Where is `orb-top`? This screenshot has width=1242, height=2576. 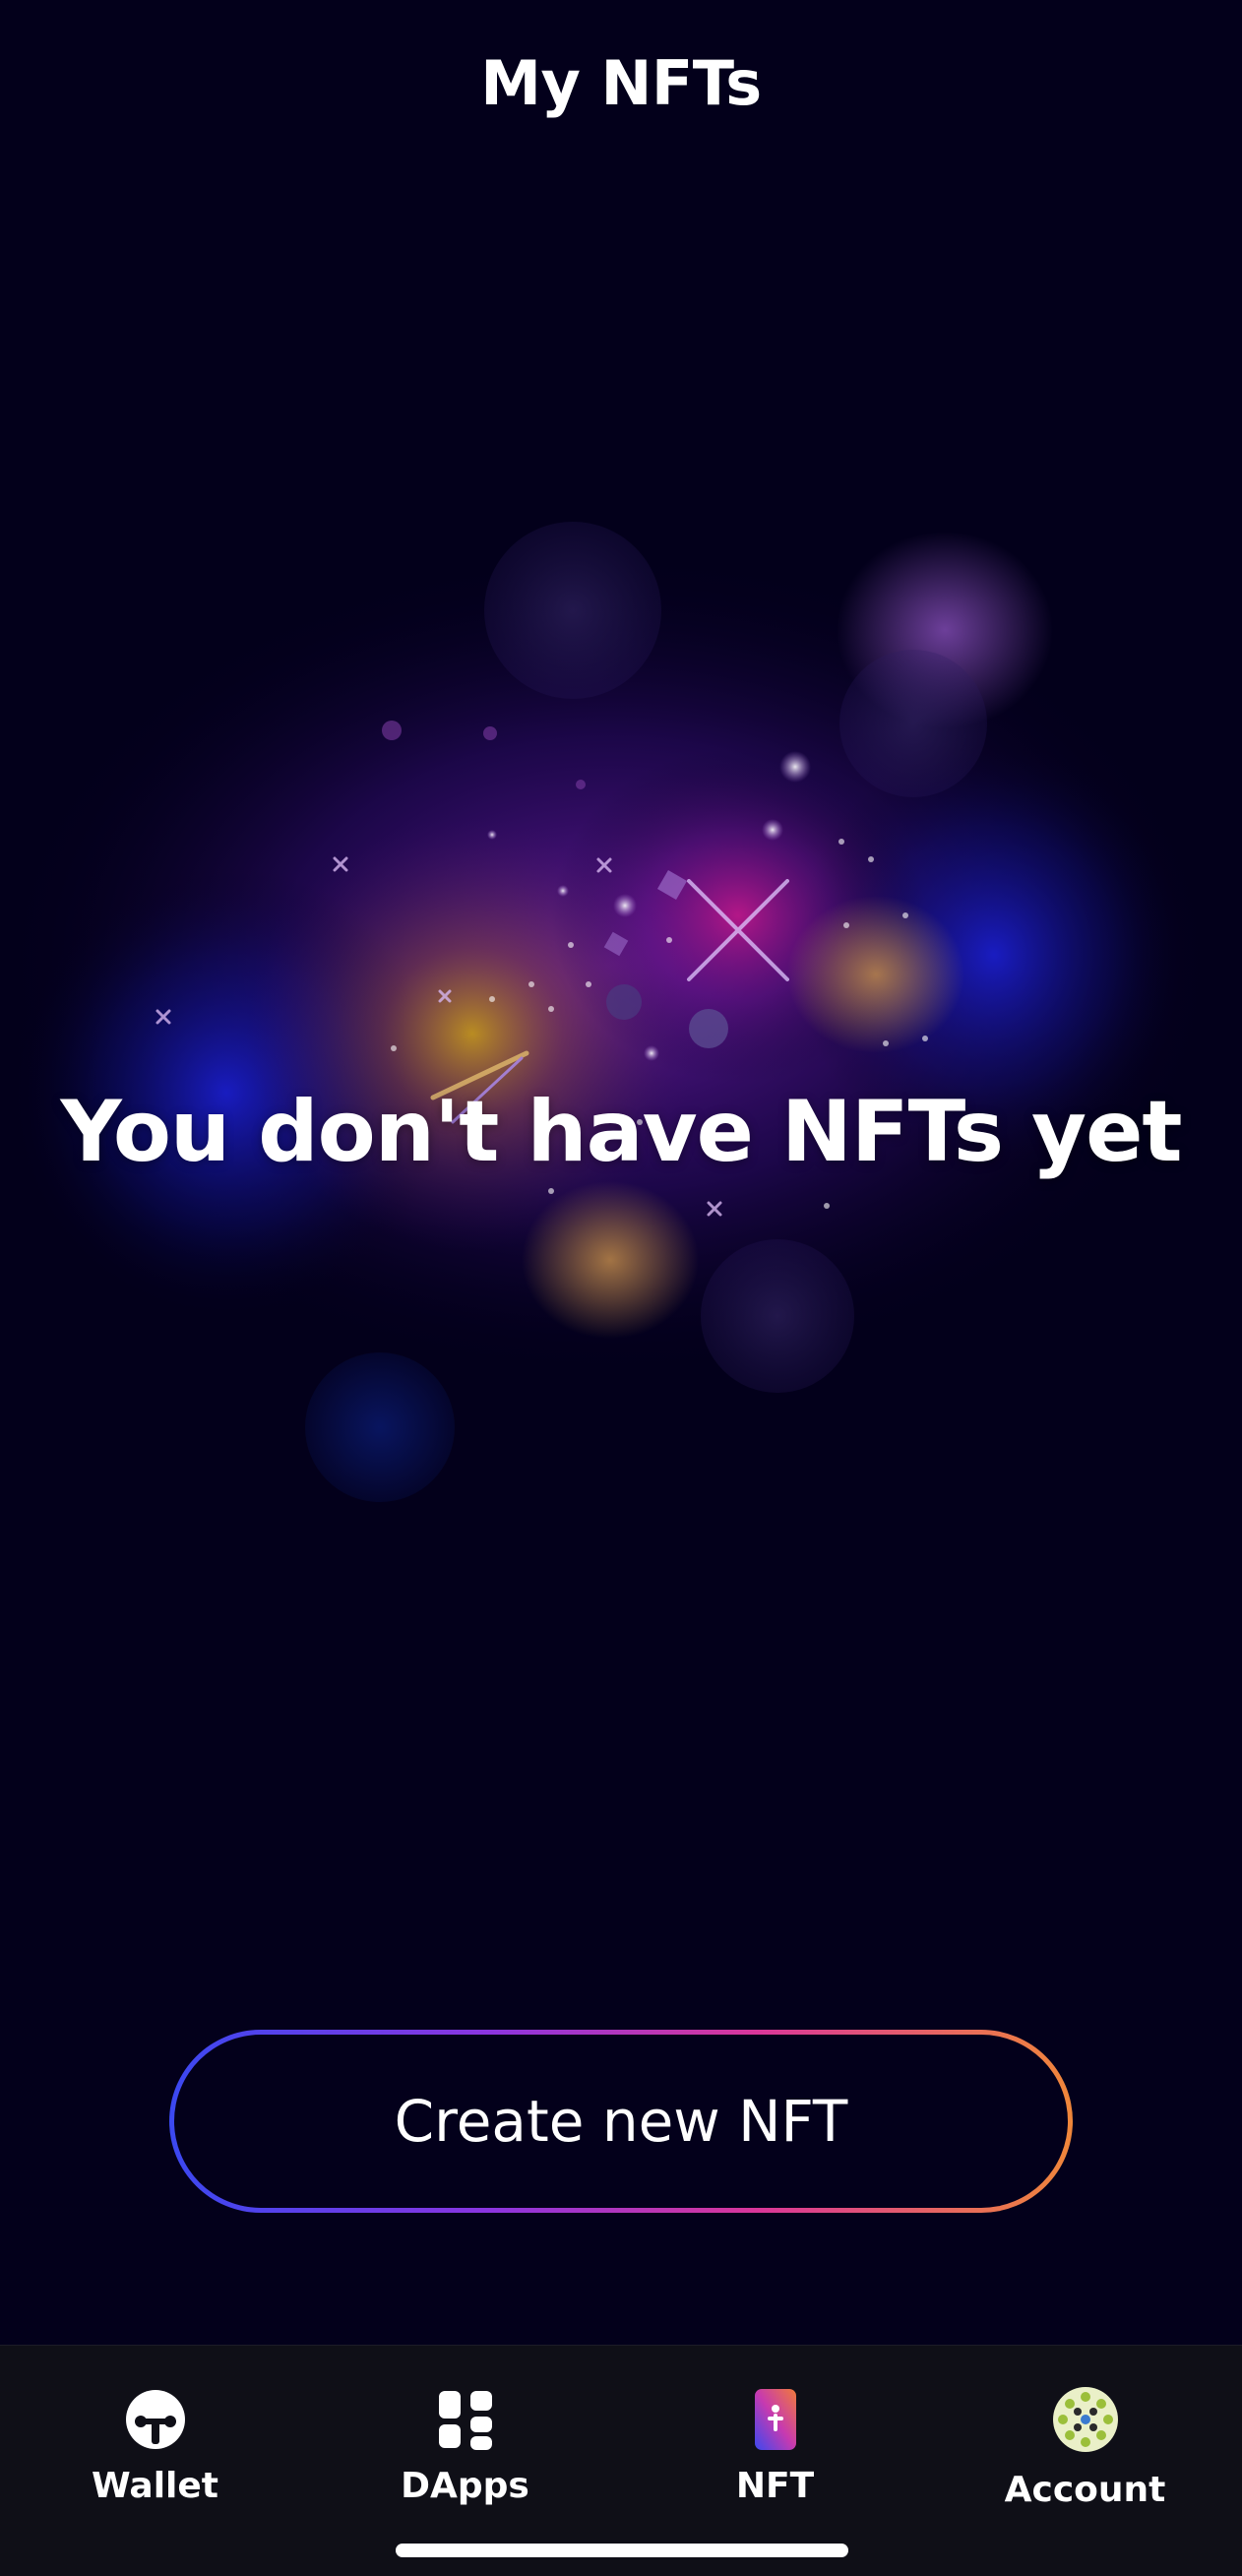 orb-top is located at coordinates (572, 610).